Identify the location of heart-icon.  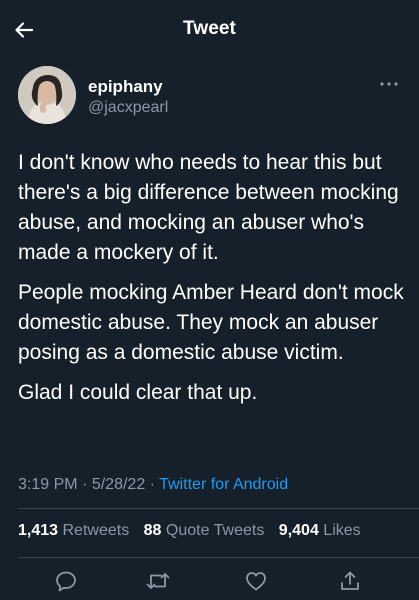
(256, 581).